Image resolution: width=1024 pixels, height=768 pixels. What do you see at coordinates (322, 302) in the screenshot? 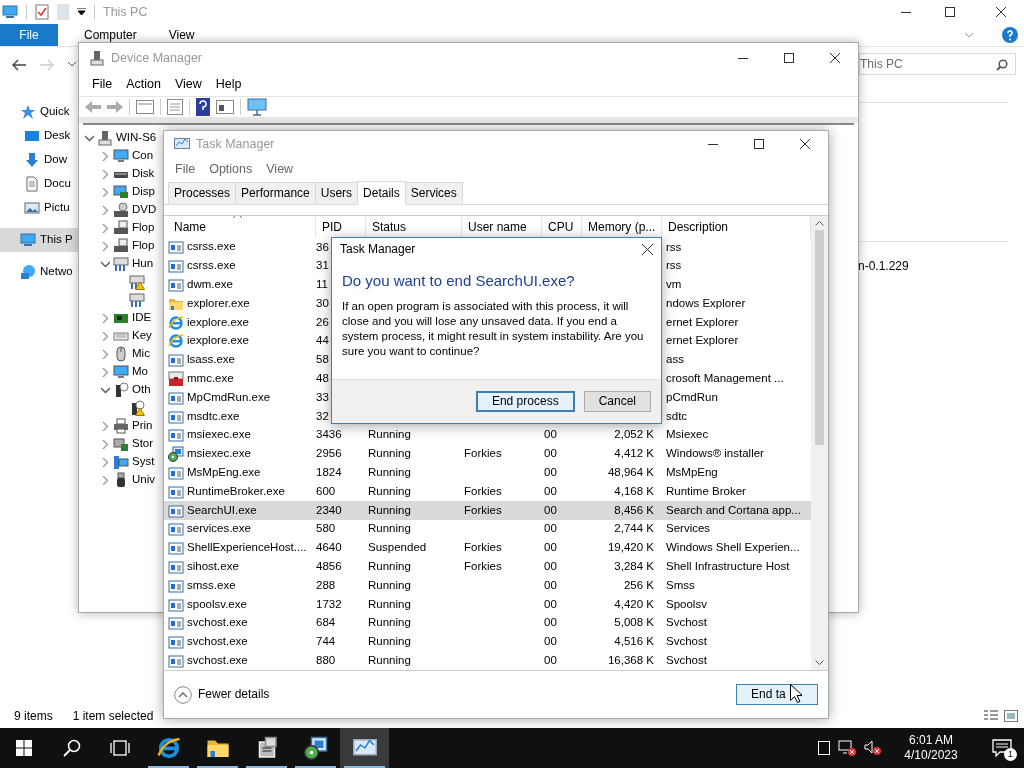
I see `table-cell: 30` at bounding box center [322, 302].